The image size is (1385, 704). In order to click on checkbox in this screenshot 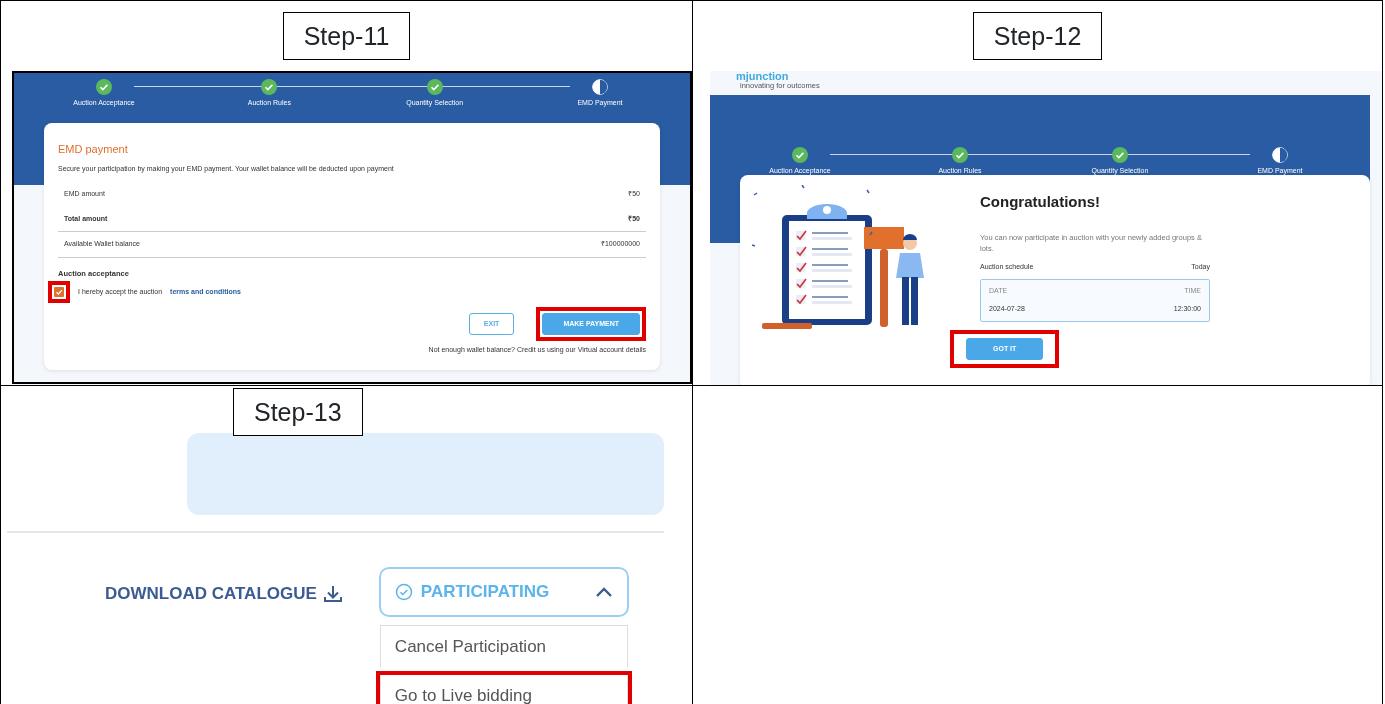, I will do `click(59, 291)`.